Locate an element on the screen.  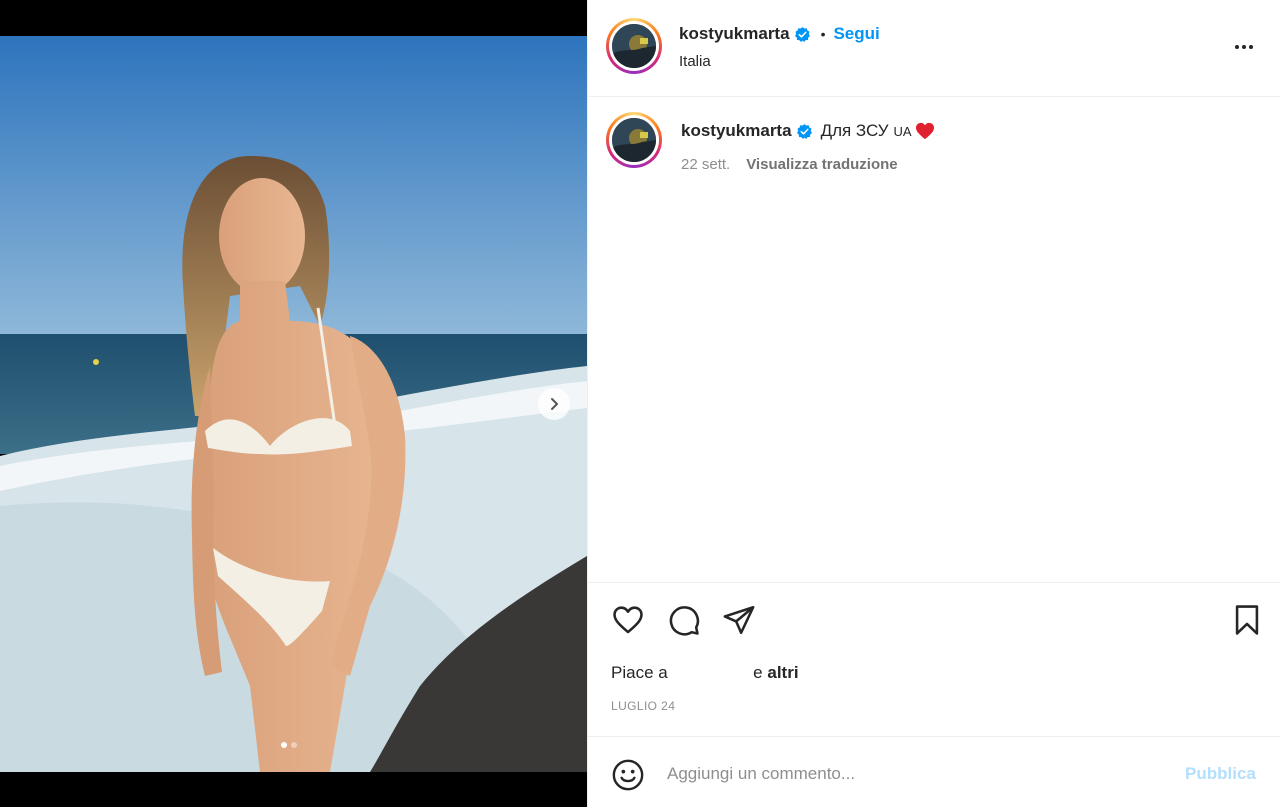
likes-summary: Piace a e altri is located at coordinates (705, 673).